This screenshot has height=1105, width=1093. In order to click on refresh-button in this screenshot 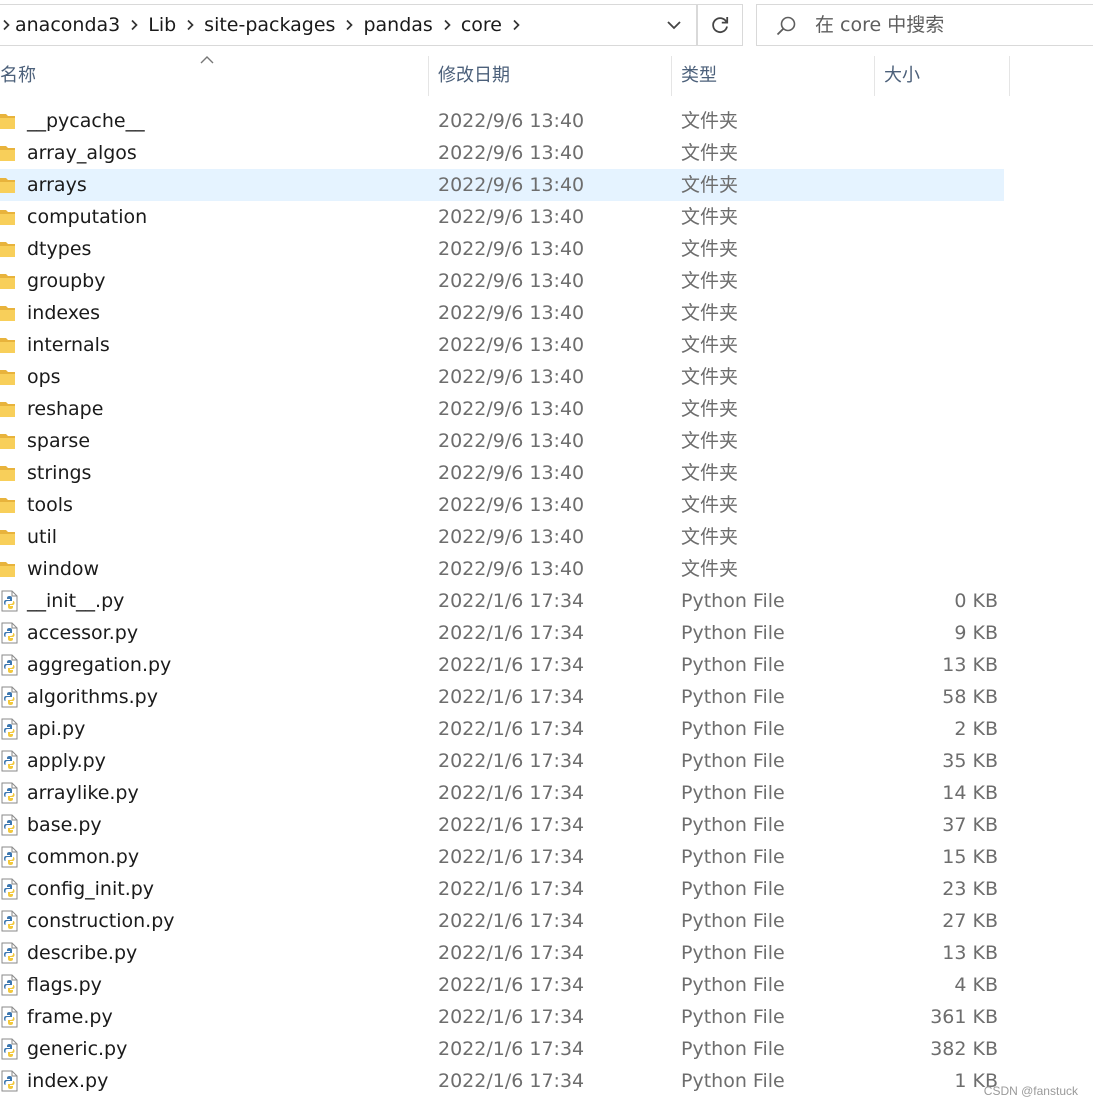, I will do `click(720, 25)`.